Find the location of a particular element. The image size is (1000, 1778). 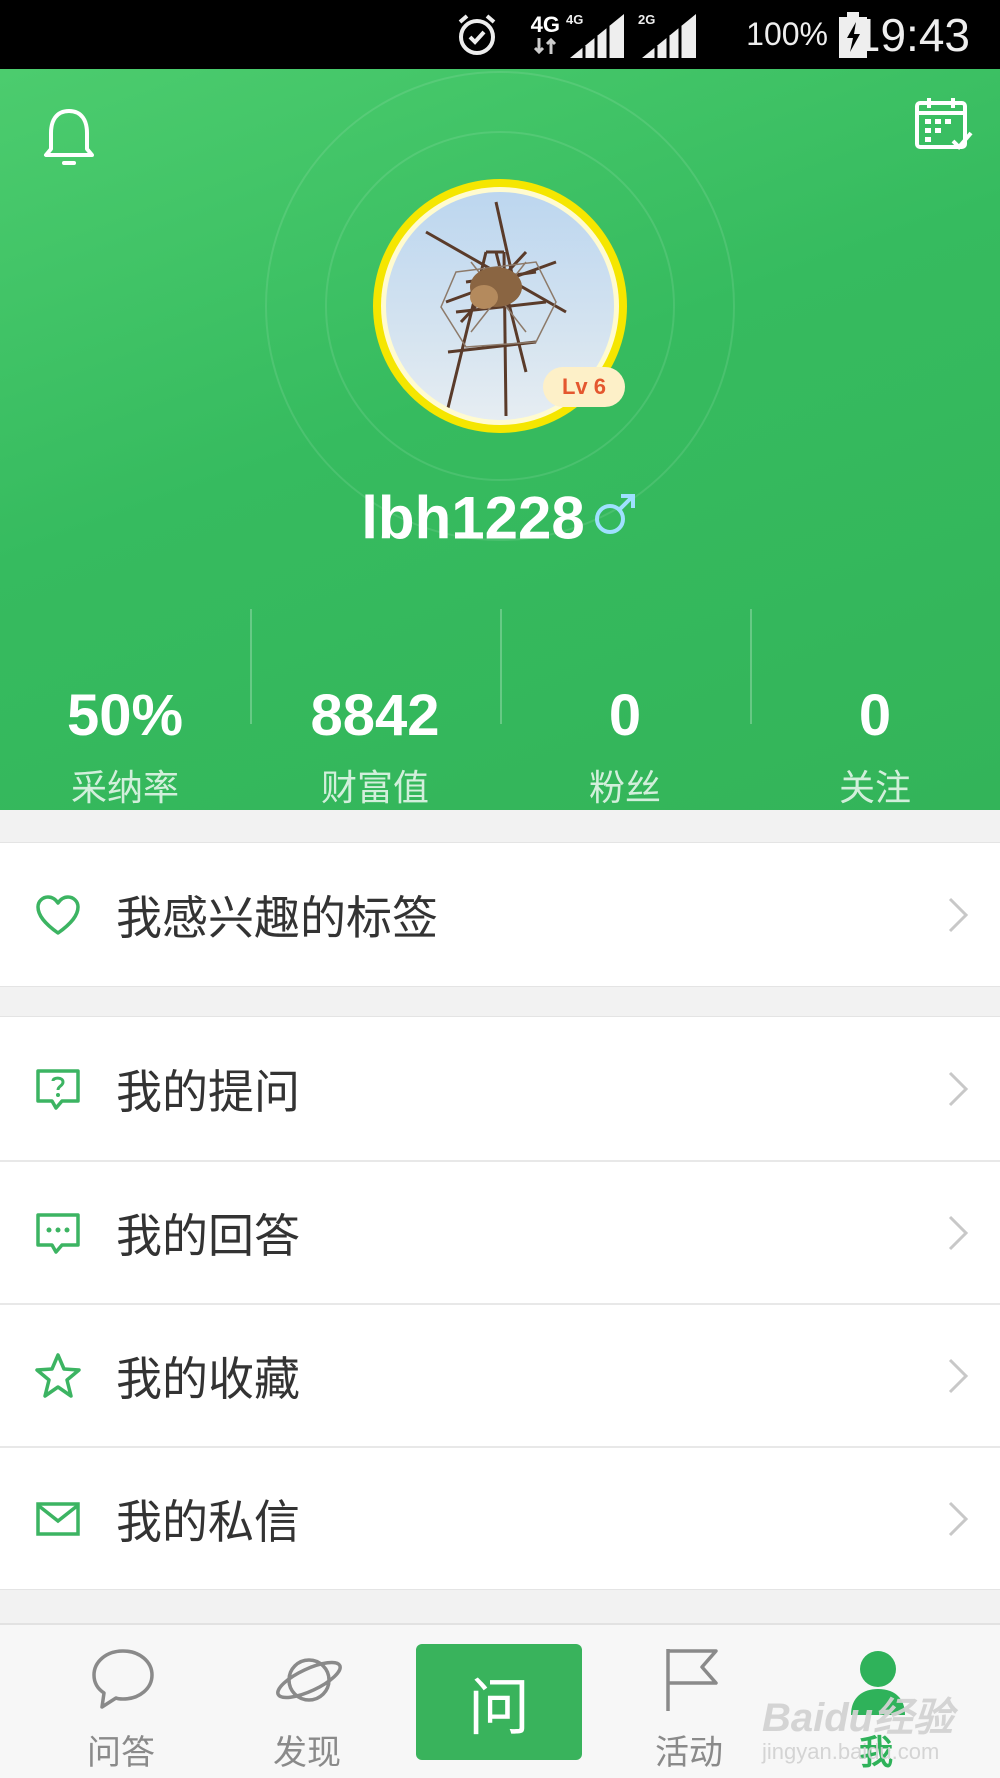

watermark: Baidu经验 jingyan.baidu.com is located at coordinates (862, 1725).